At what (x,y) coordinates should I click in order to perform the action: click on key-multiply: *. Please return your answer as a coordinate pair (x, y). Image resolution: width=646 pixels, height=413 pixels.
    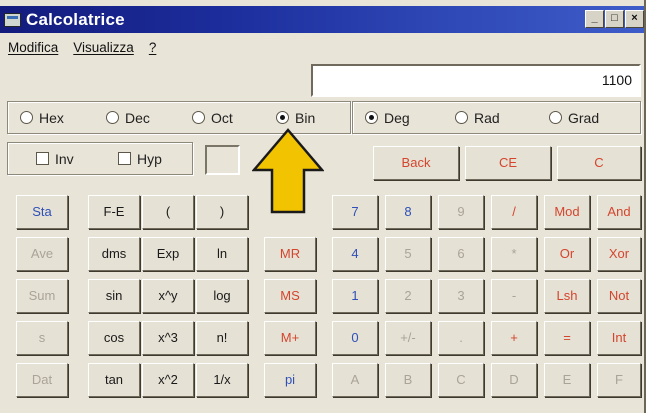
    Looking at the image, I should click on (514, 254).